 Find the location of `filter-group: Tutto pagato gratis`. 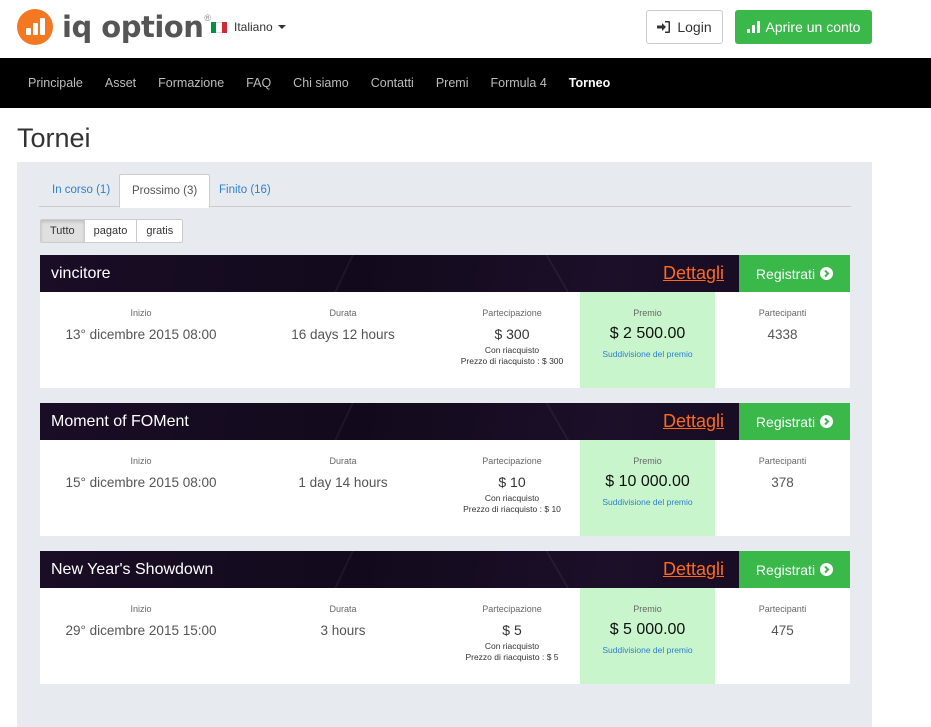

filter-group: Tutto pagato gratis is located at coordinates (112, 231).